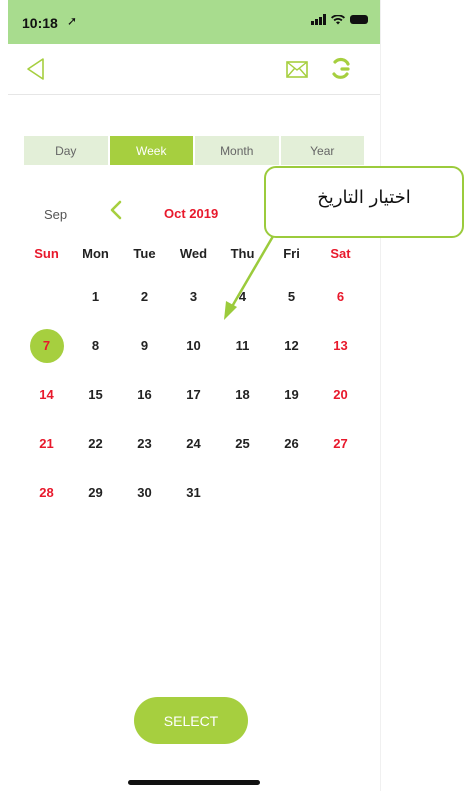 This screenshot has height=791, width=470. Describe the element at coordinates (46, 253) in the screenshot. I see `weekday-sun: Sun` at that location.